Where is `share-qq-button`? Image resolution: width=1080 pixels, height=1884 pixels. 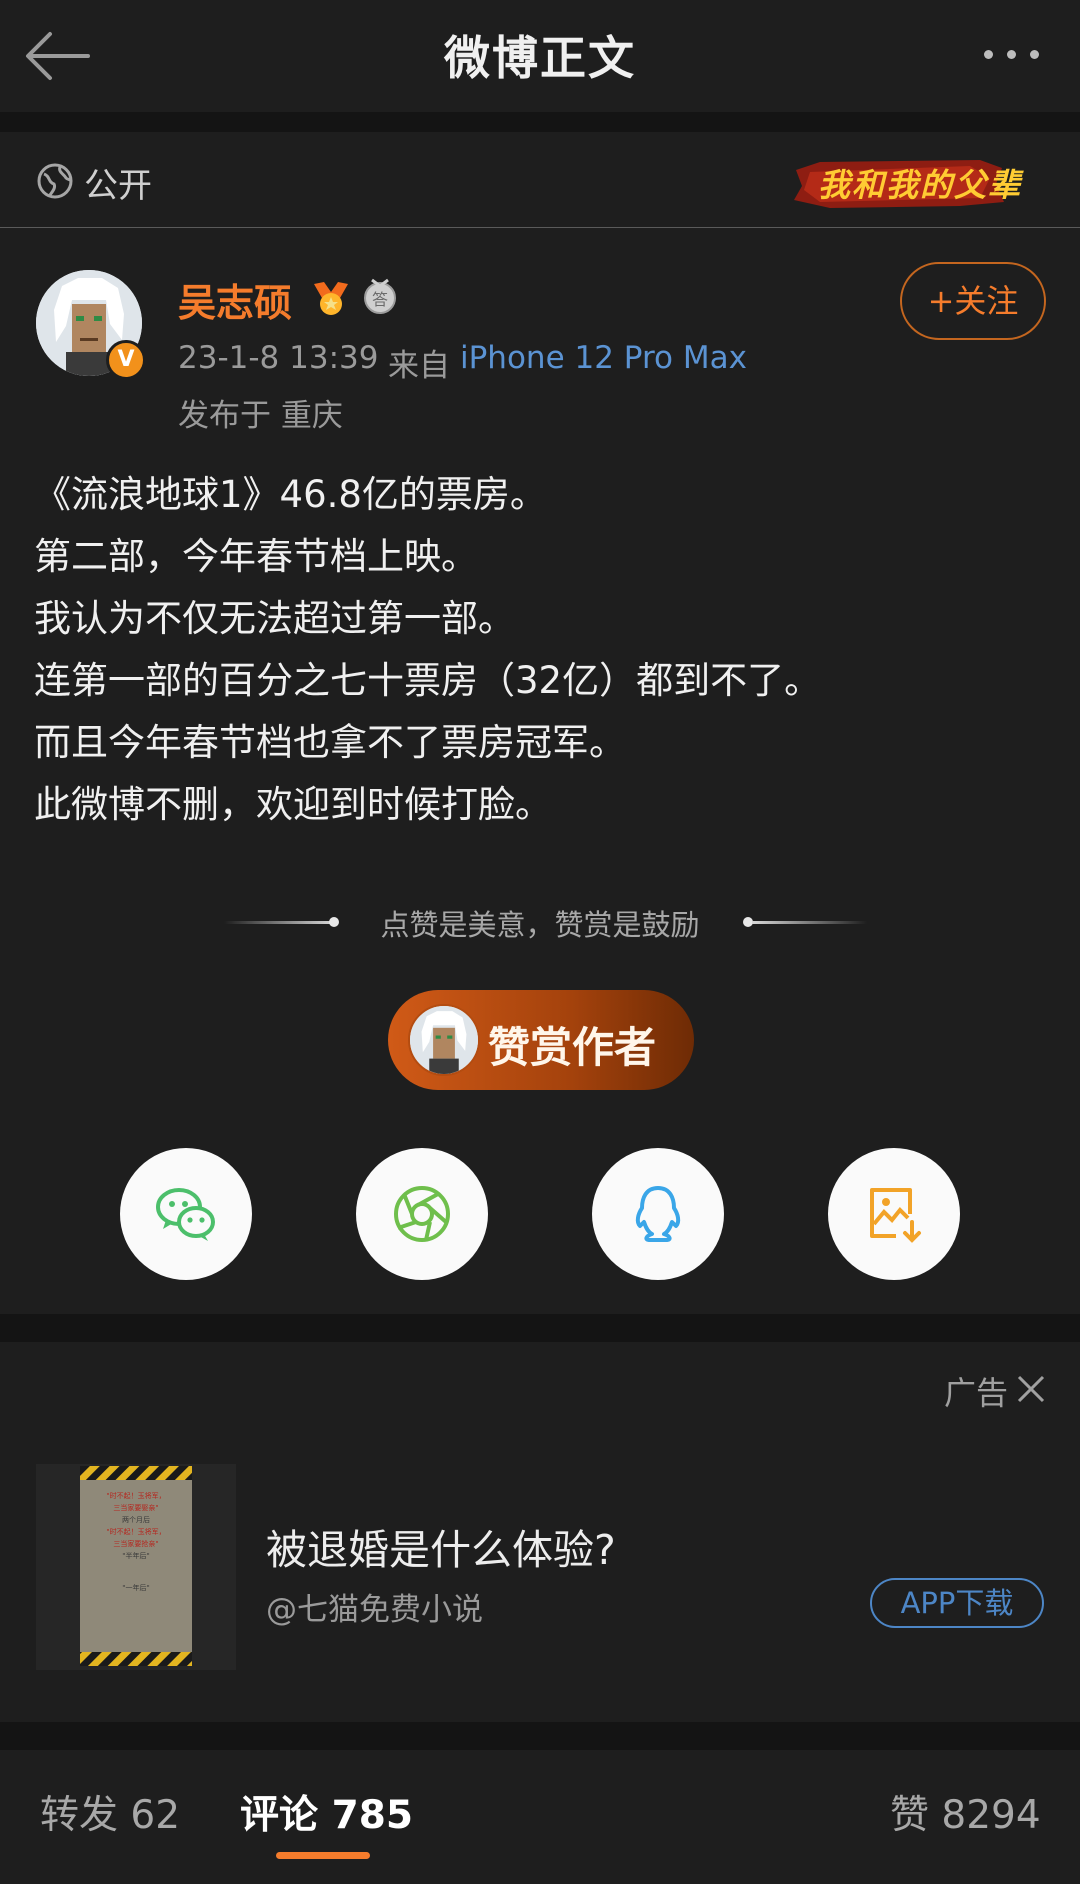
share-qq-button is located at coordinates (658, 1214).